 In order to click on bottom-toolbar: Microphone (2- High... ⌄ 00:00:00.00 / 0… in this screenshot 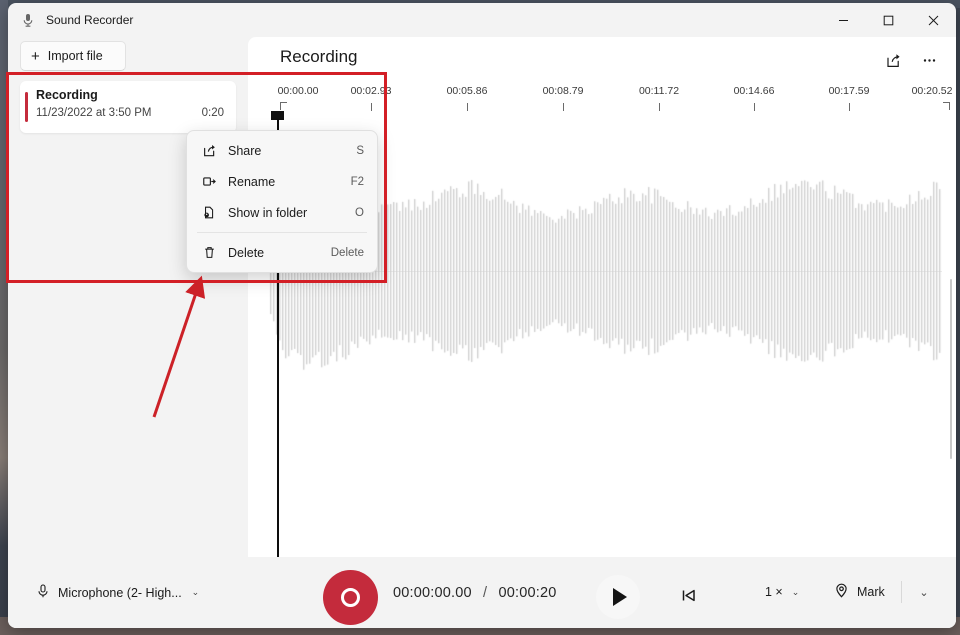, I will do `click(482, 592)`.